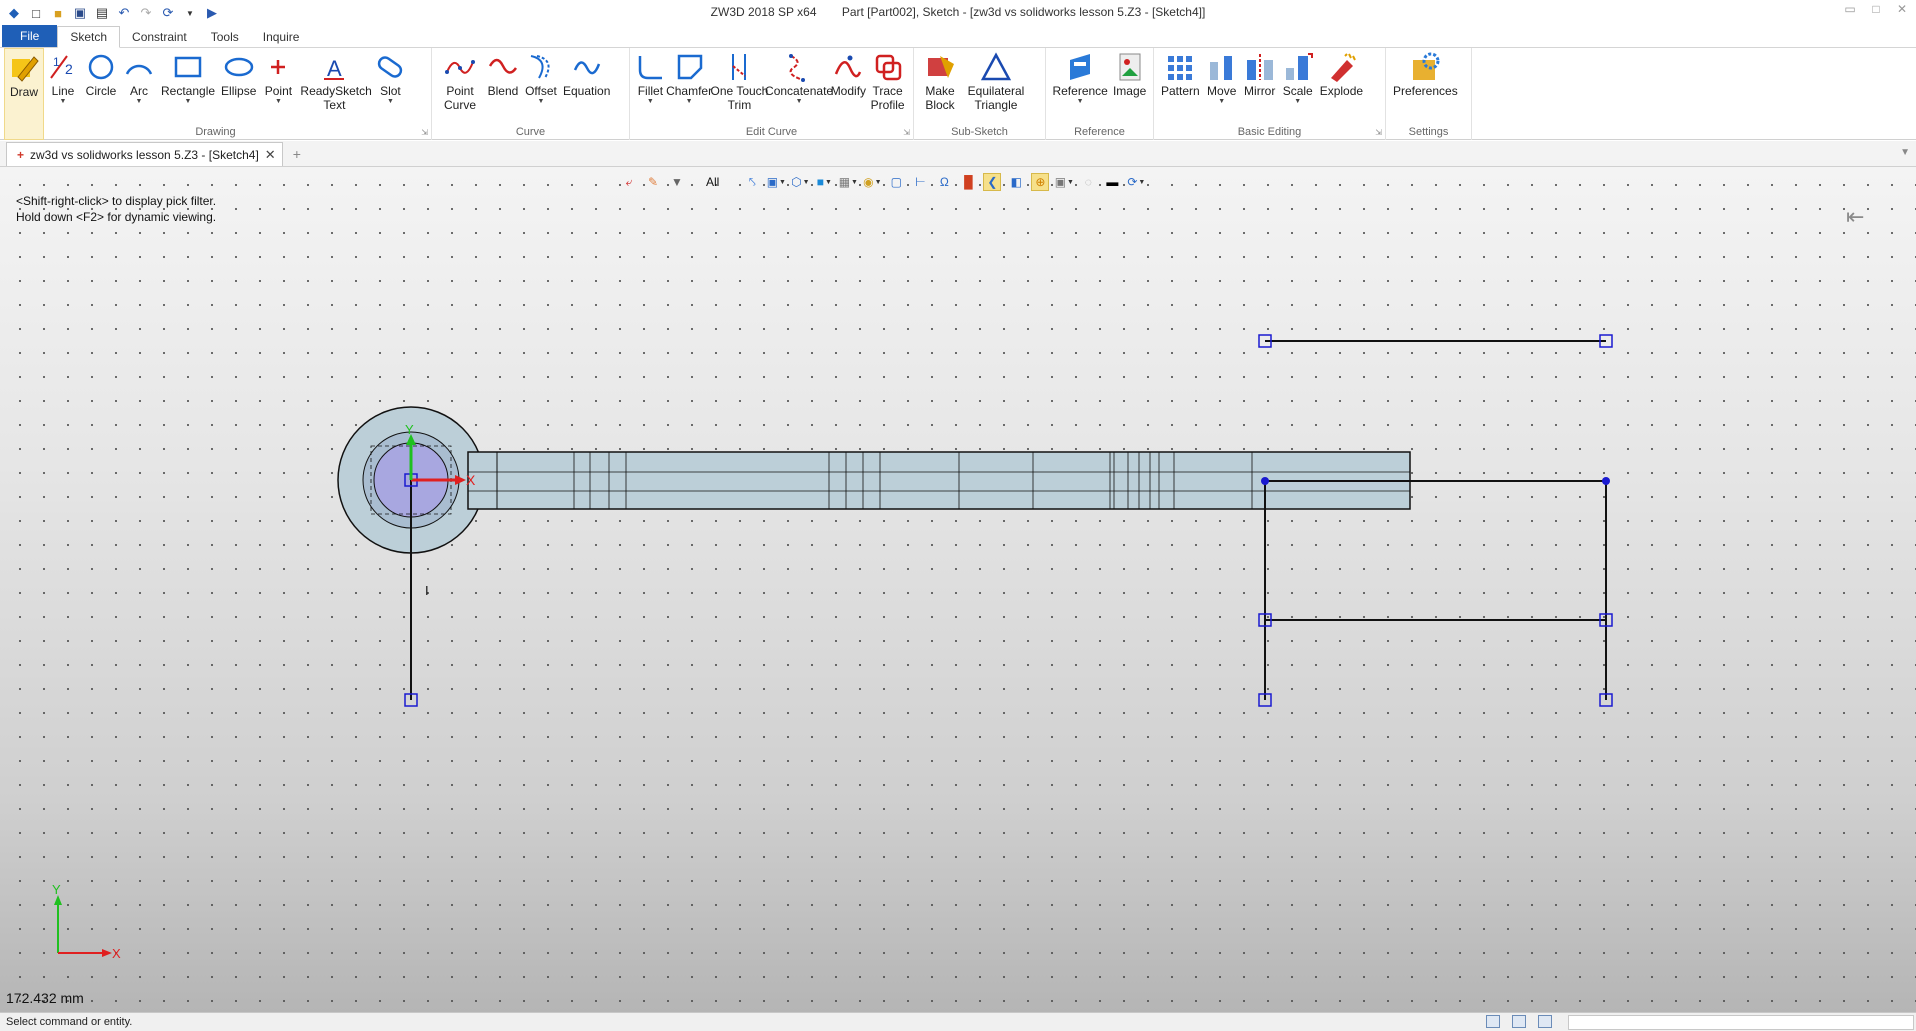  I want to click on list-icon, so click(1545, 1021).